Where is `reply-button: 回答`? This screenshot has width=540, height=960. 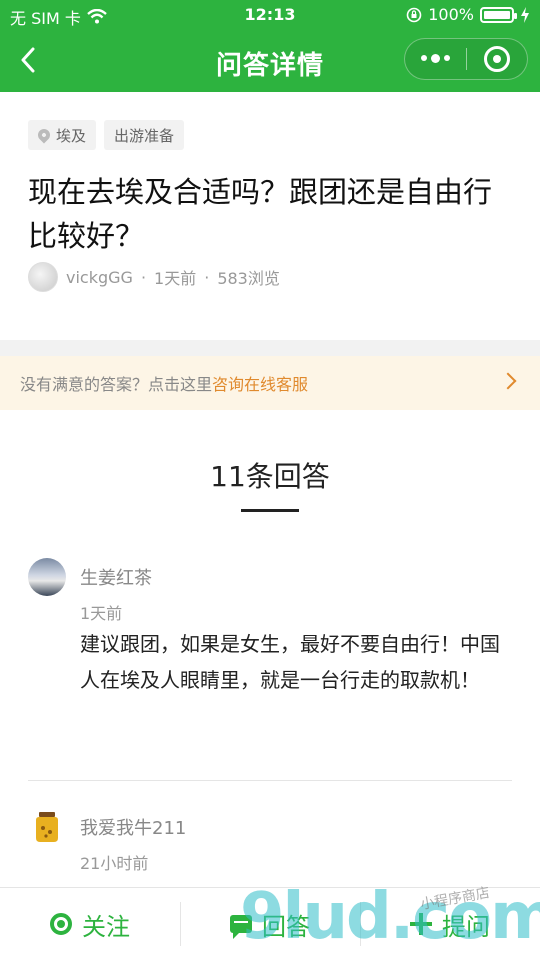
reply-button: 回答 is located at coordinates (270, 924).